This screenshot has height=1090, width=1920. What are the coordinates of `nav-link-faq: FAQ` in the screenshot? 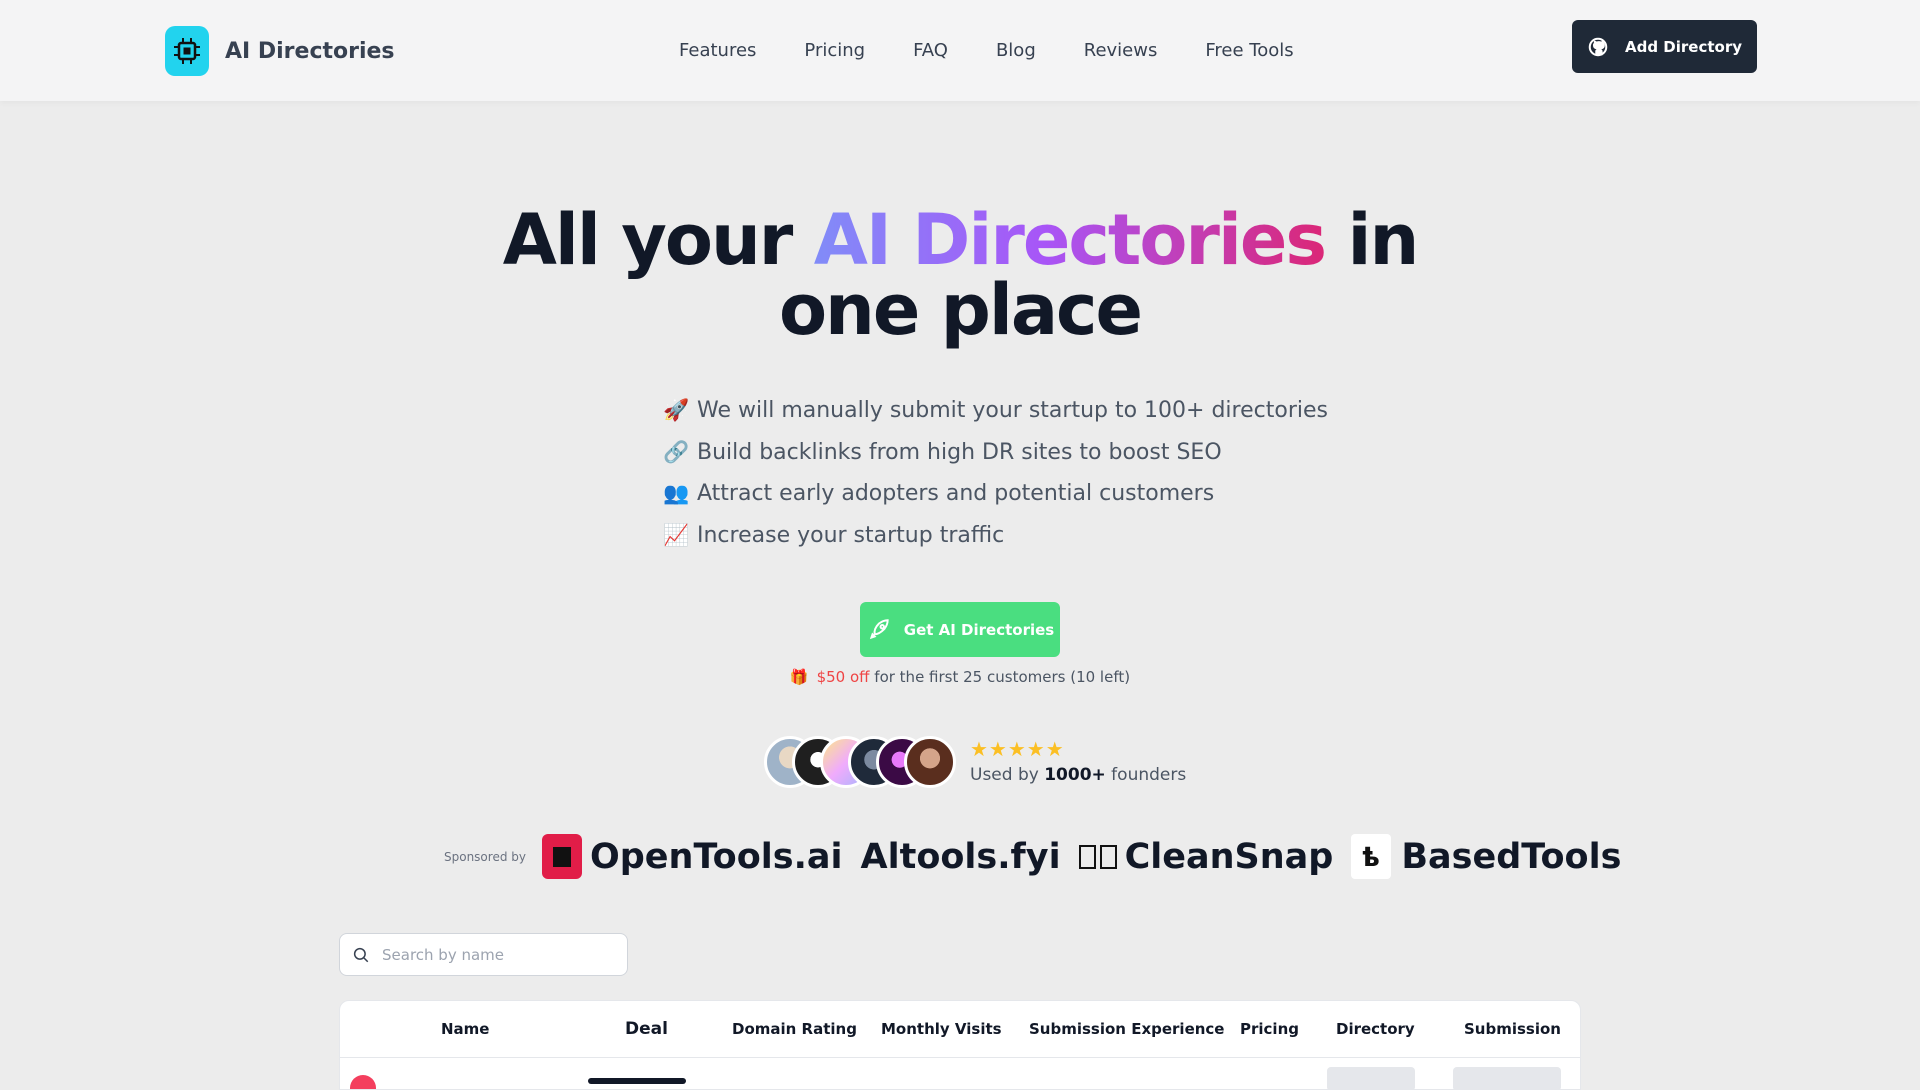 It's located at (930, 51).